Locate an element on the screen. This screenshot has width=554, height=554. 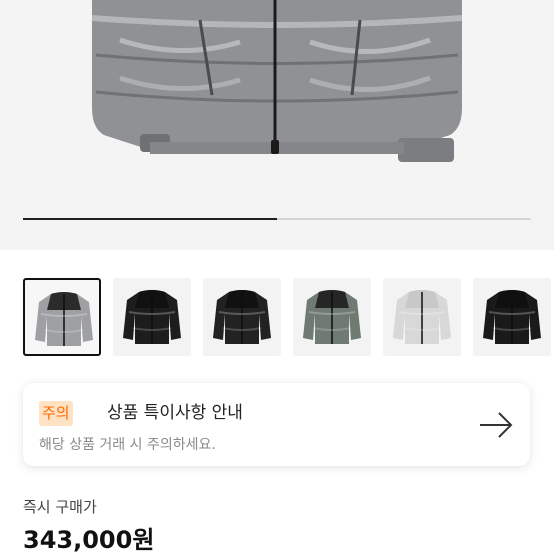
notice-subtitle: 해당 상품 거래 시 주의하세요. is located at coordinates (127, 445).